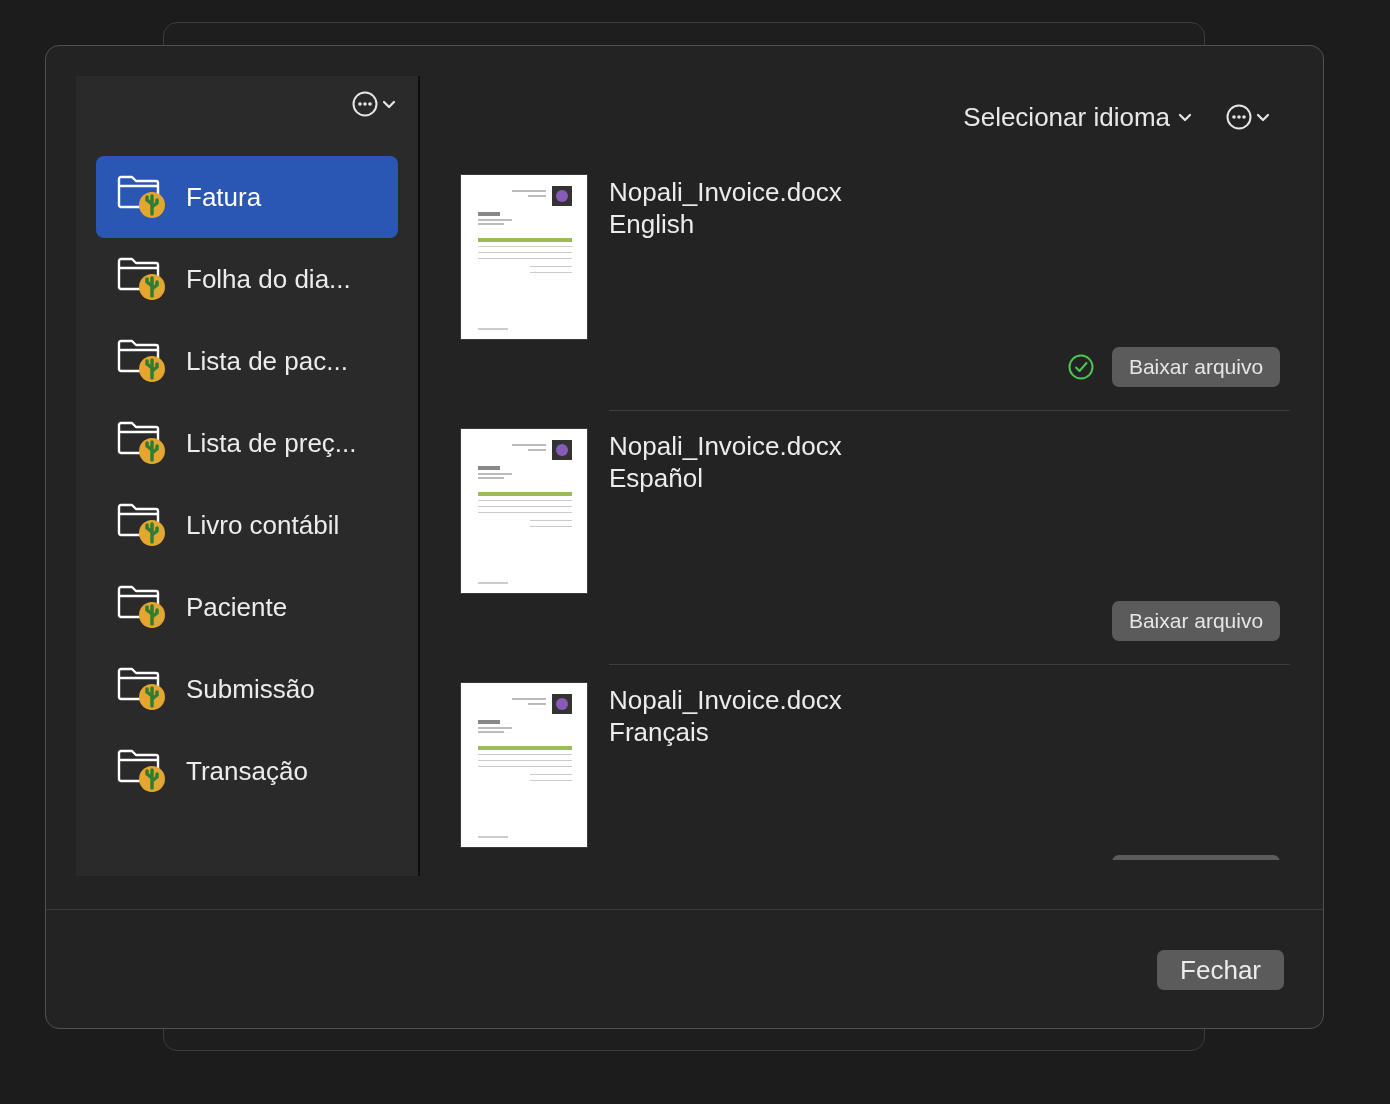 This screenshot has height=1104, width=1390. What do you see at coordinates (250, 689) in the screenshot?
I see `item-label: Submissão` at bounding box center [250, 689].